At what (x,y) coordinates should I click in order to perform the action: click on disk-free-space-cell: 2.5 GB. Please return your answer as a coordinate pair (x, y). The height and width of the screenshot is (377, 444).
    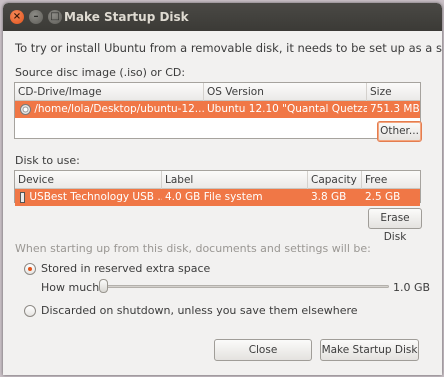
    Looking at the image, I should click on (383, 197).